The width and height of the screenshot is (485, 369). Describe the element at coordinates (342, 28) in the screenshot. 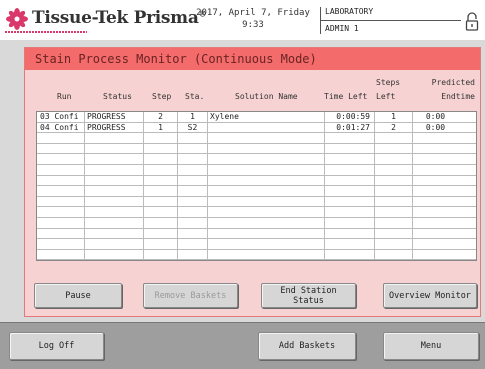

I see `user-text: ADMIN 1` at that location.